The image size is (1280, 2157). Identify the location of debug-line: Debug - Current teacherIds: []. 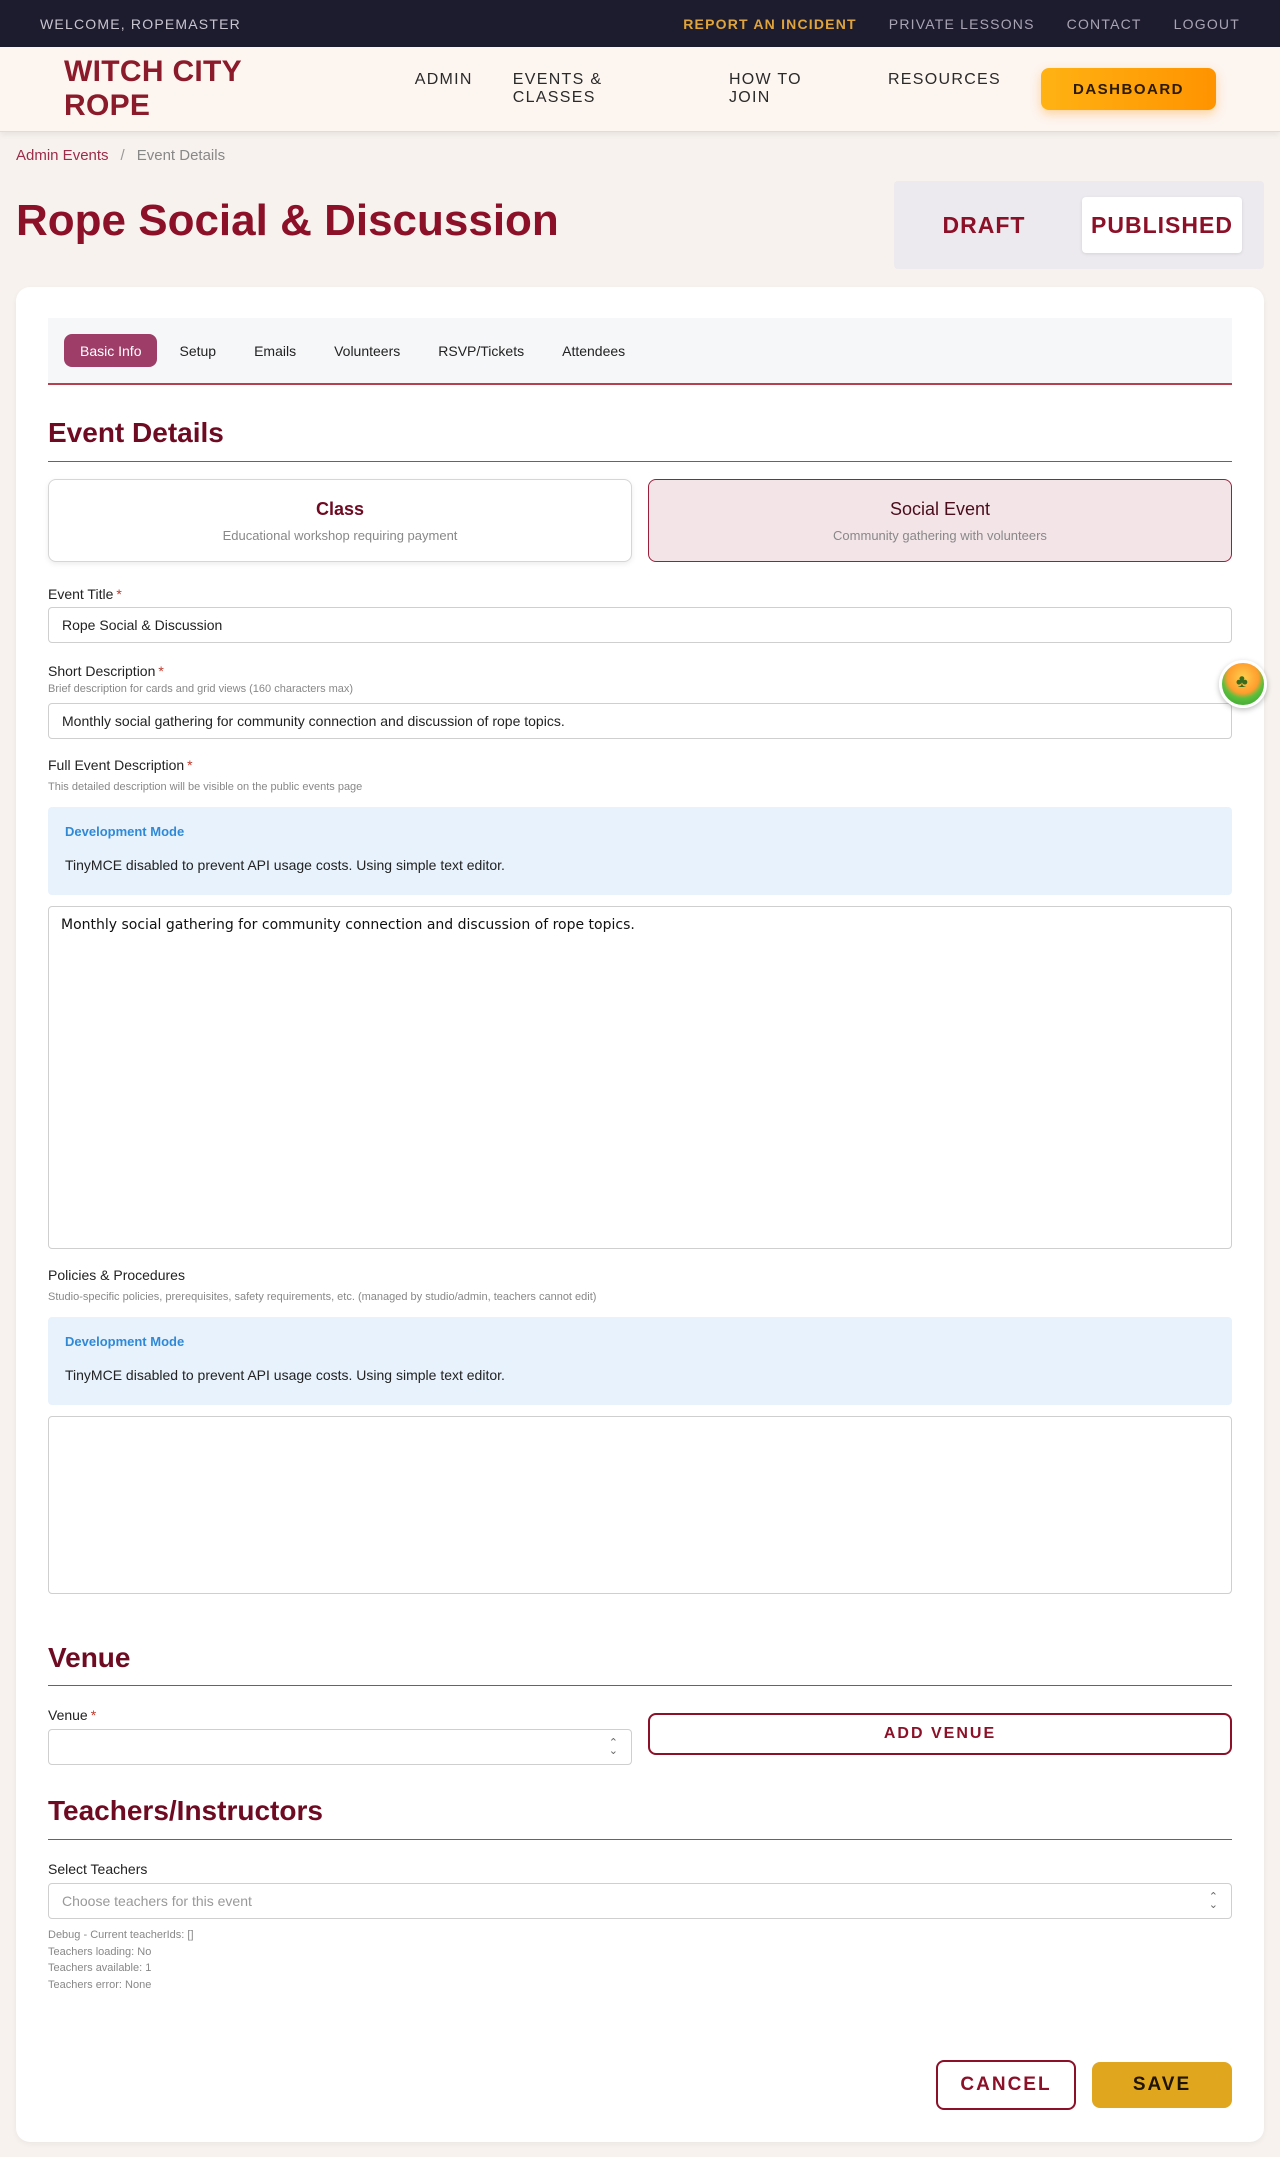
(121, 1935).